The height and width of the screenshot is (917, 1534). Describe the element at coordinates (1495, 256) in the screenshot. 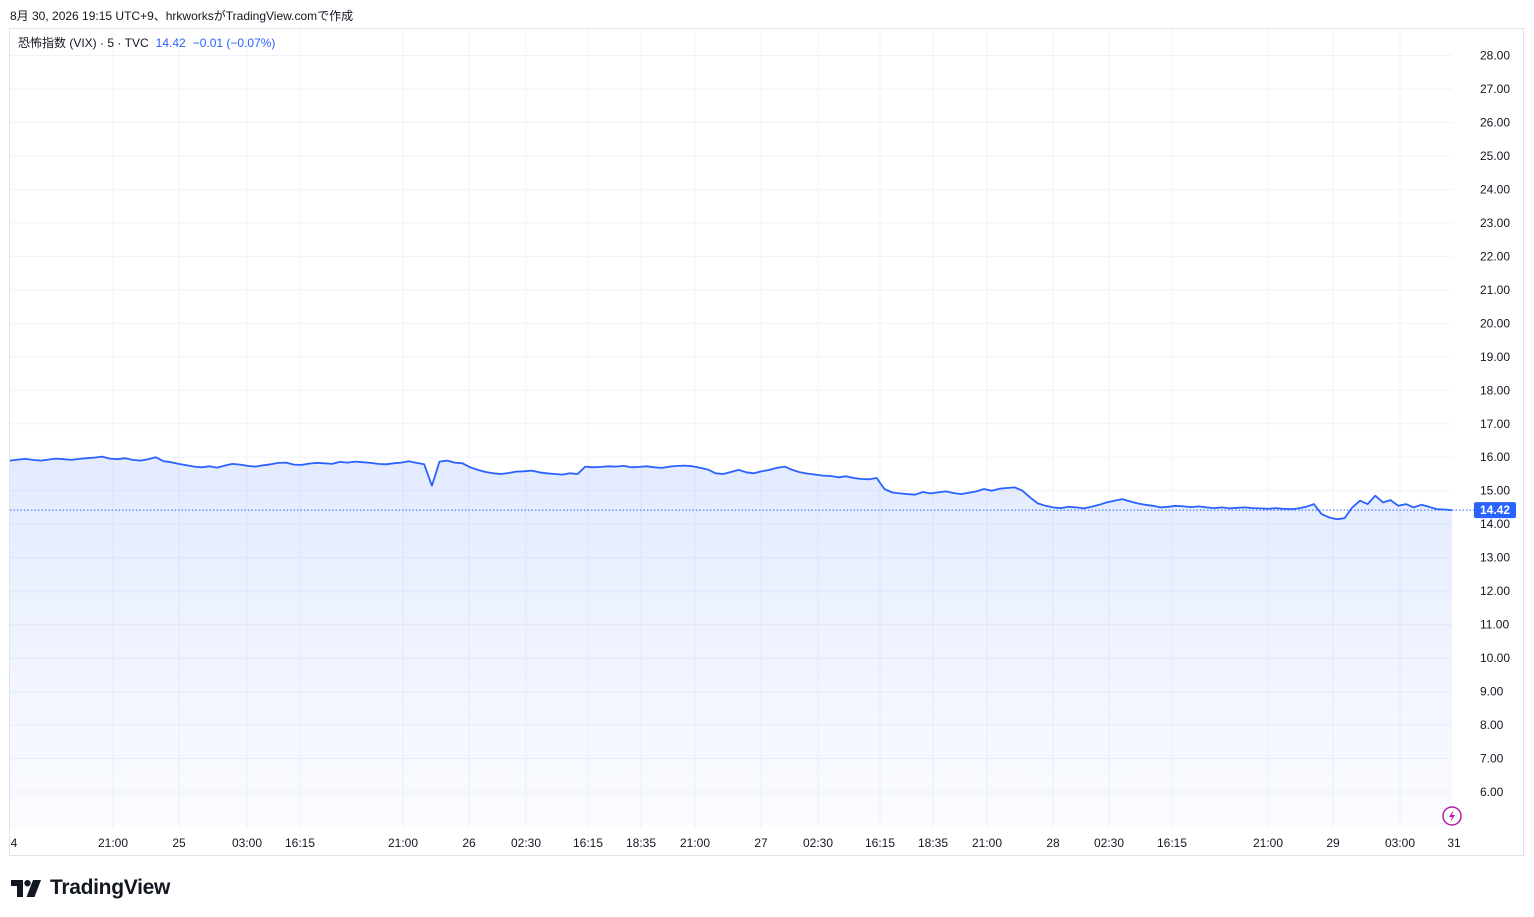

I see `y-tick-label: 22.00` at that location.